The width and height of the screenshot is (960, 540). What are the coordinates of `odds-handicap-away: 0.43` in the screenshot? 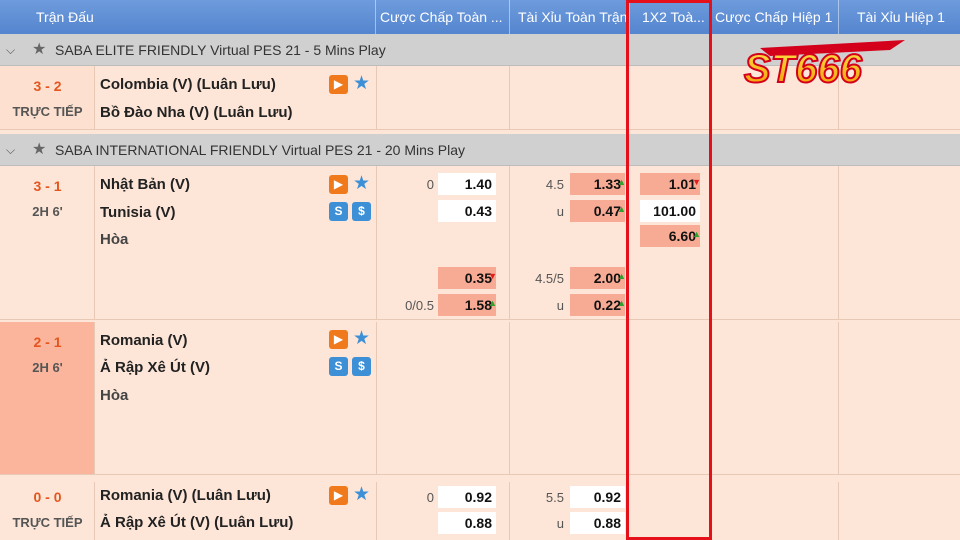 It's located at (467, 211).